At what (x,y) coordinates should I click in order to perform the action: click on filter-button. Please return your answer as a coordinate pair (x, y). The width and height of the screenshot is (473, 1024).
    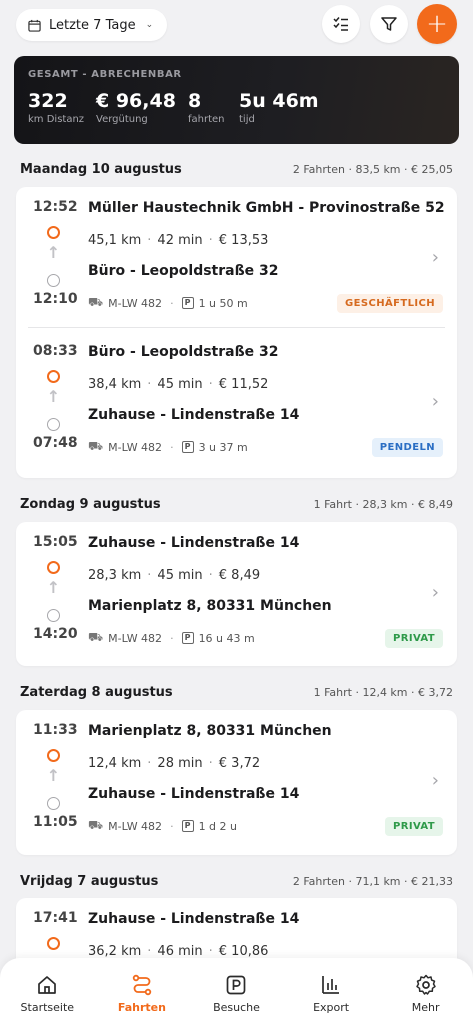
    Looking at the image, I should click on (389, 24).